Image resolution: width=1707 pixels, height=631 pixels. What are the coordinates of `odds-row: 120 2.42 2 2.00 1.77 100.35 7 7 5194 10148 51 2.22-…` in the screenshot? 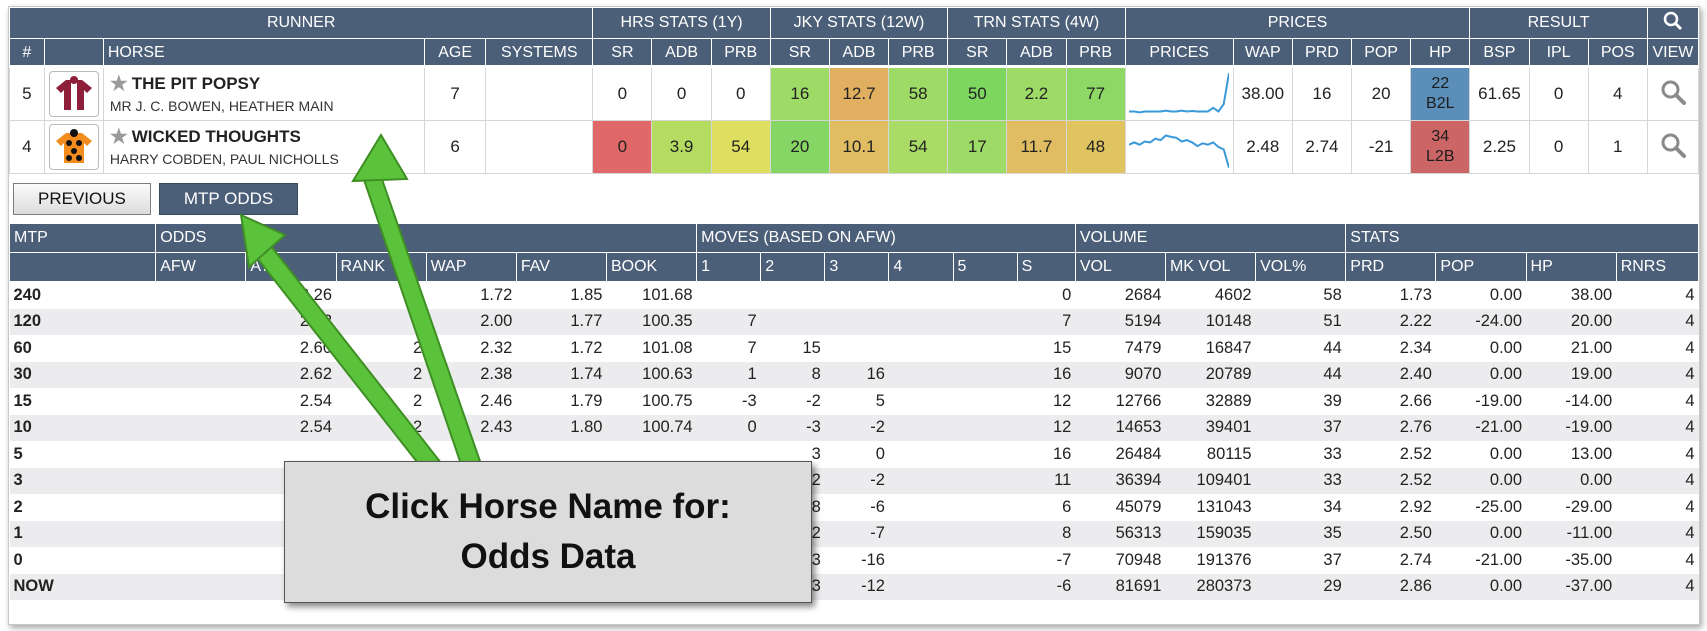 It's located at (854, 321).